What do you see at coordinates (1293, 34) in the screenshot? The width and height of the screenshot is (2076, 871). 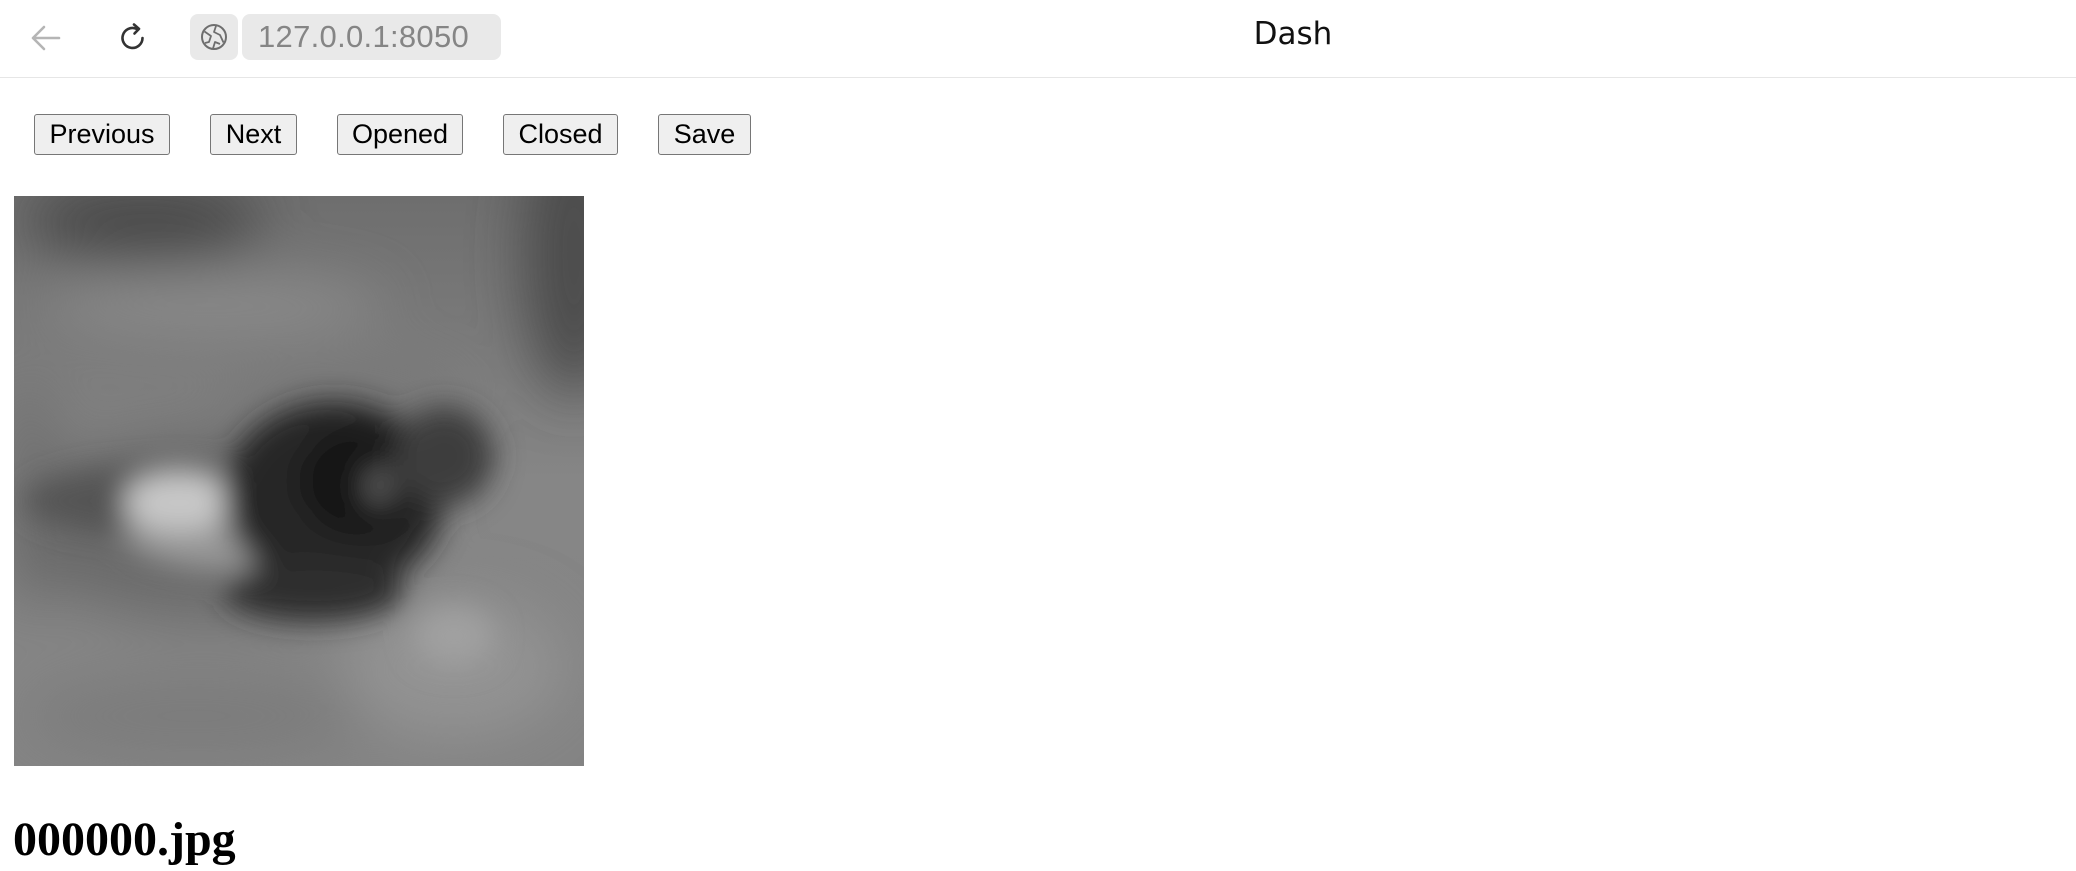 I see `page-title: Dash` at bounding box center [1293, 34].